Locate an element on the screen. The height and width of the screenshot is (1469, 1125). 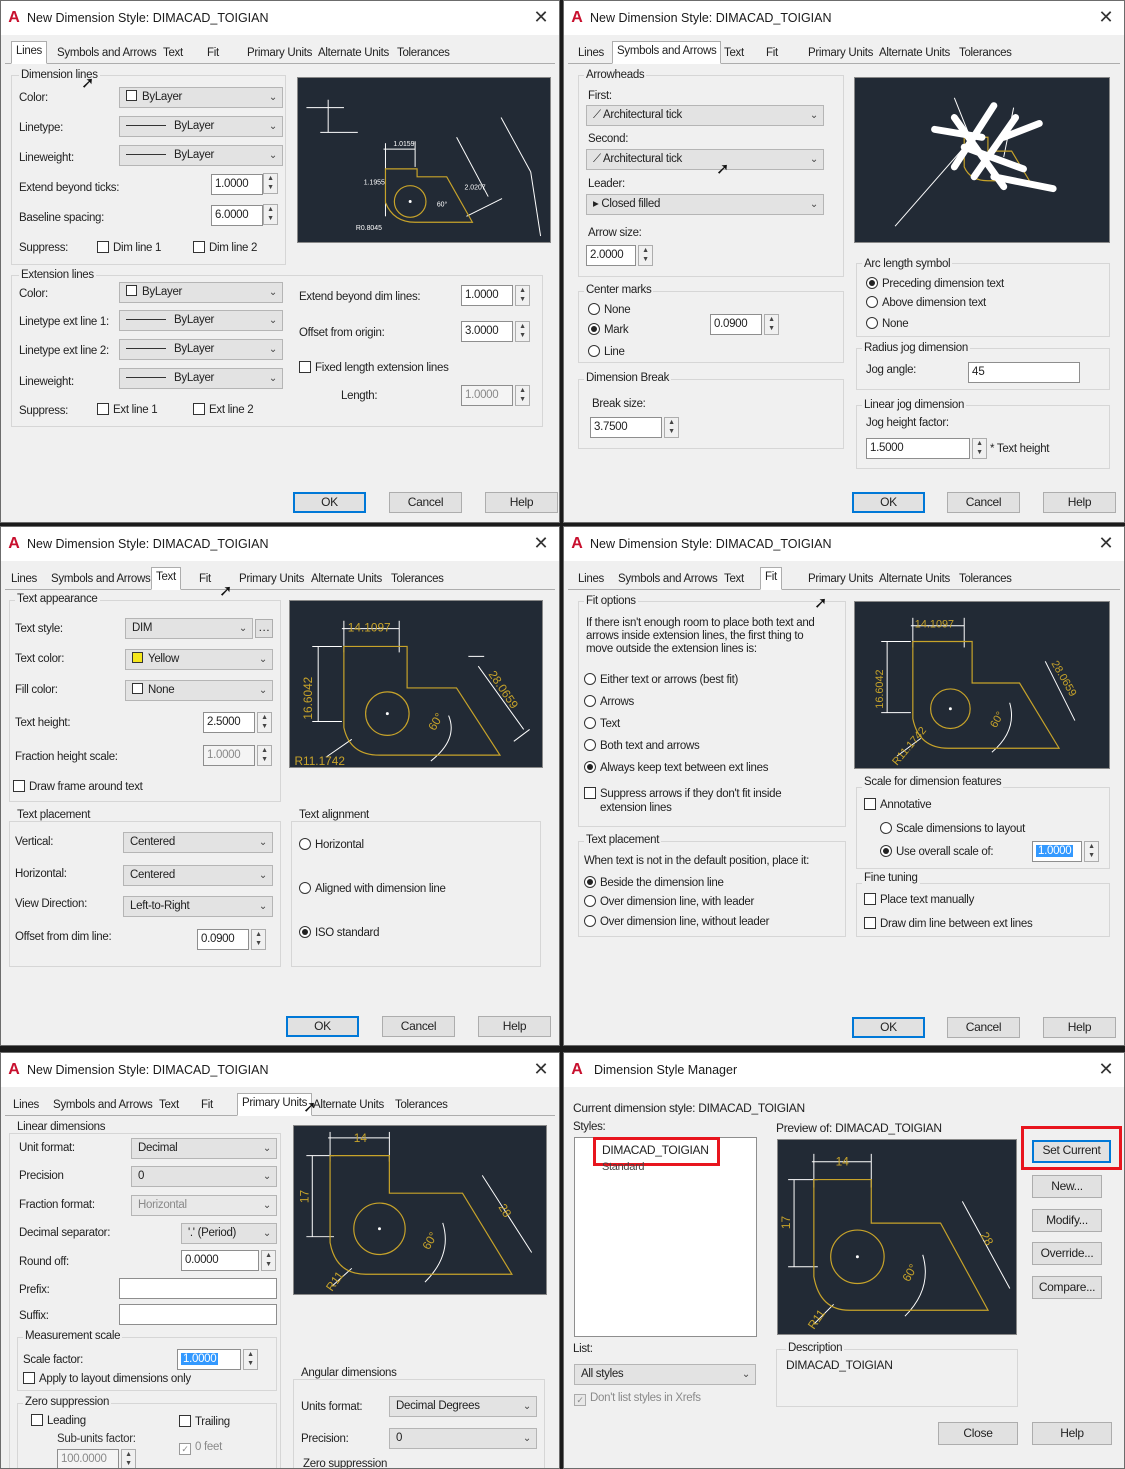
fit-both-radio: Both text and arrows is located at coordinates (642, 745).